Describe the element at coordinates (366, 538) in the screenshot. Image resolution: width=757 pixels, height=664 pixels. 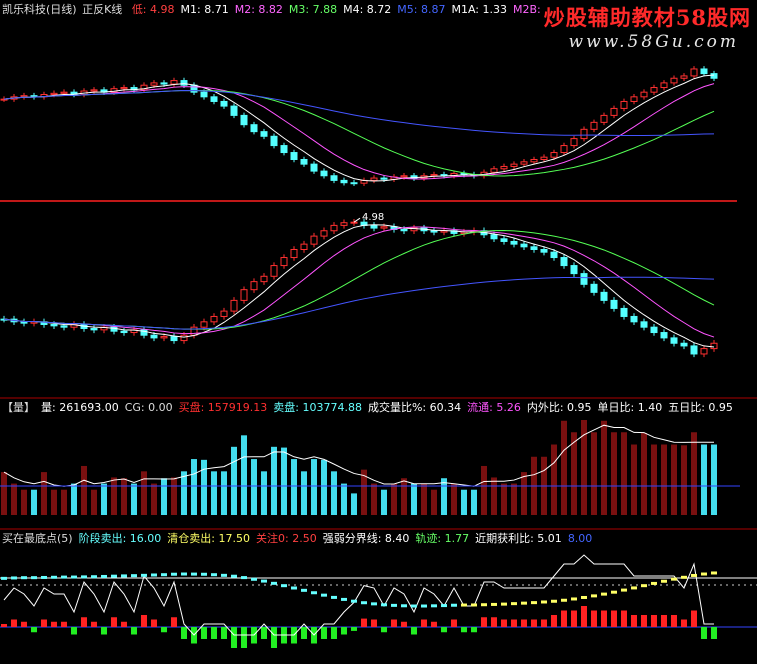
I see `indicator-header-item-4: 强弱分界线: 8.40` at that location.